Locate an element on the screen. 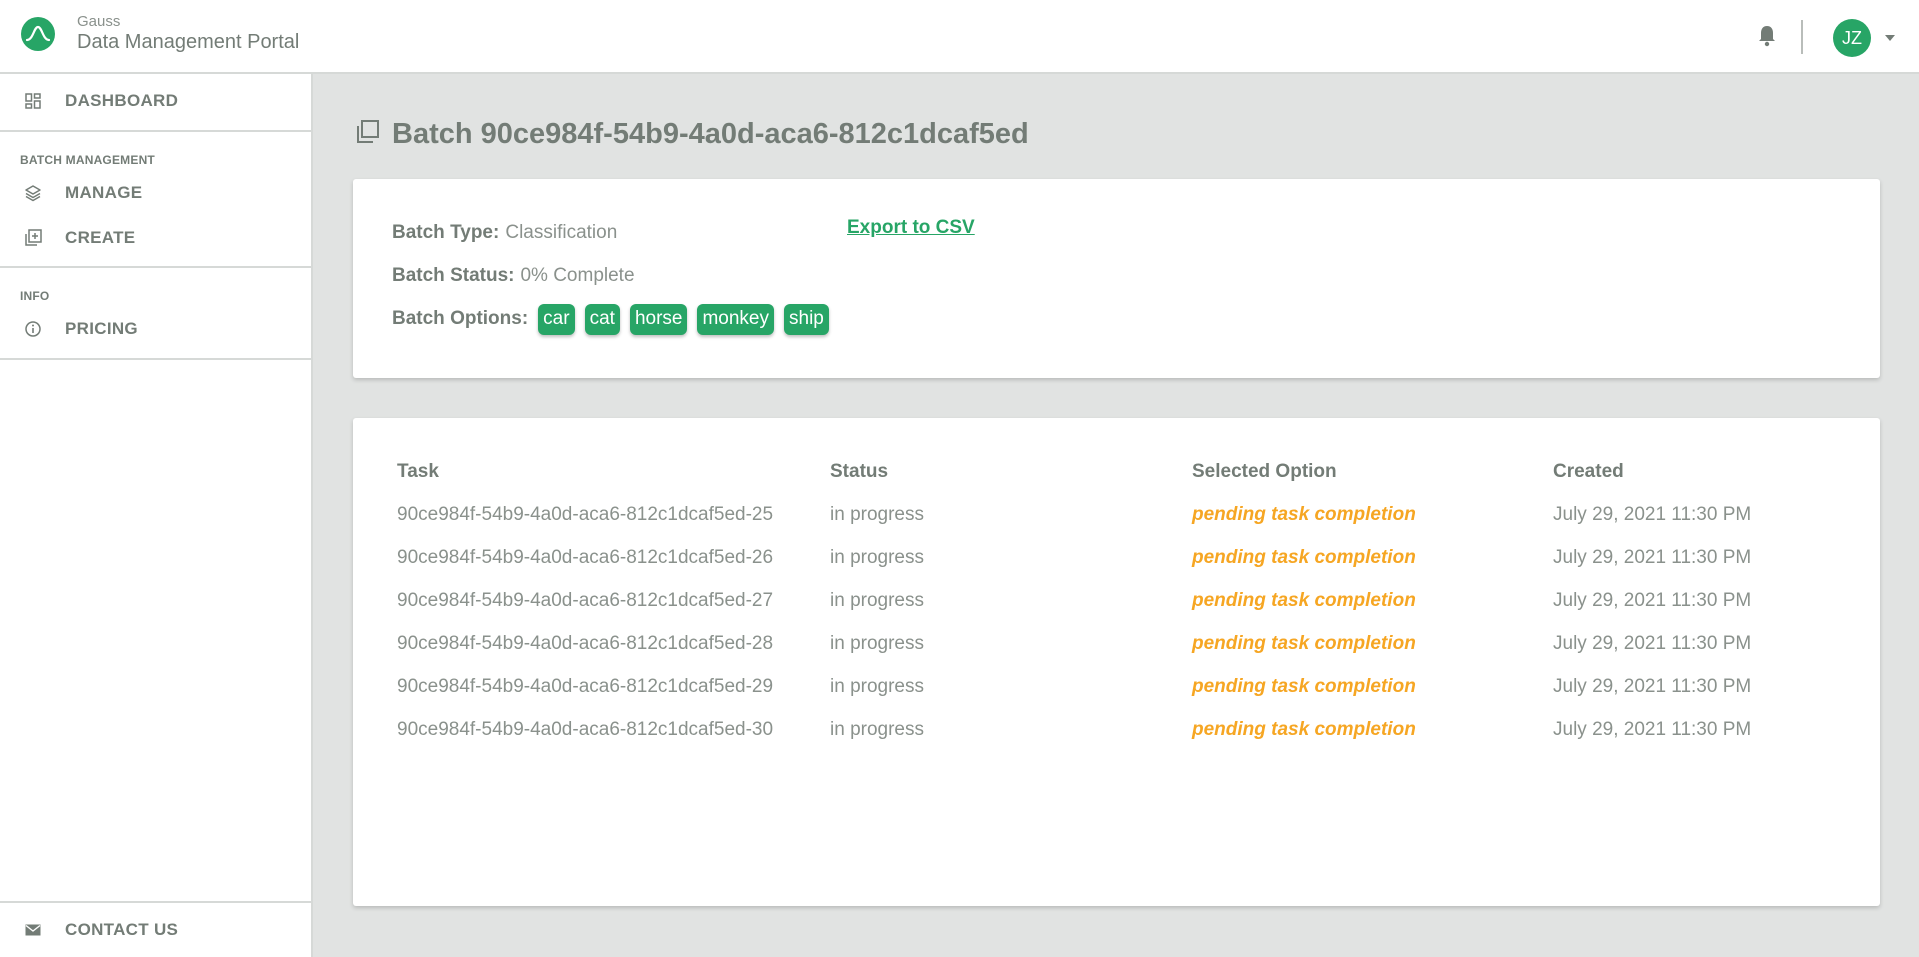 Image resolution: width=1919 pixels, height=957 pixels. copy-icon is located at coordinates (367, 134).